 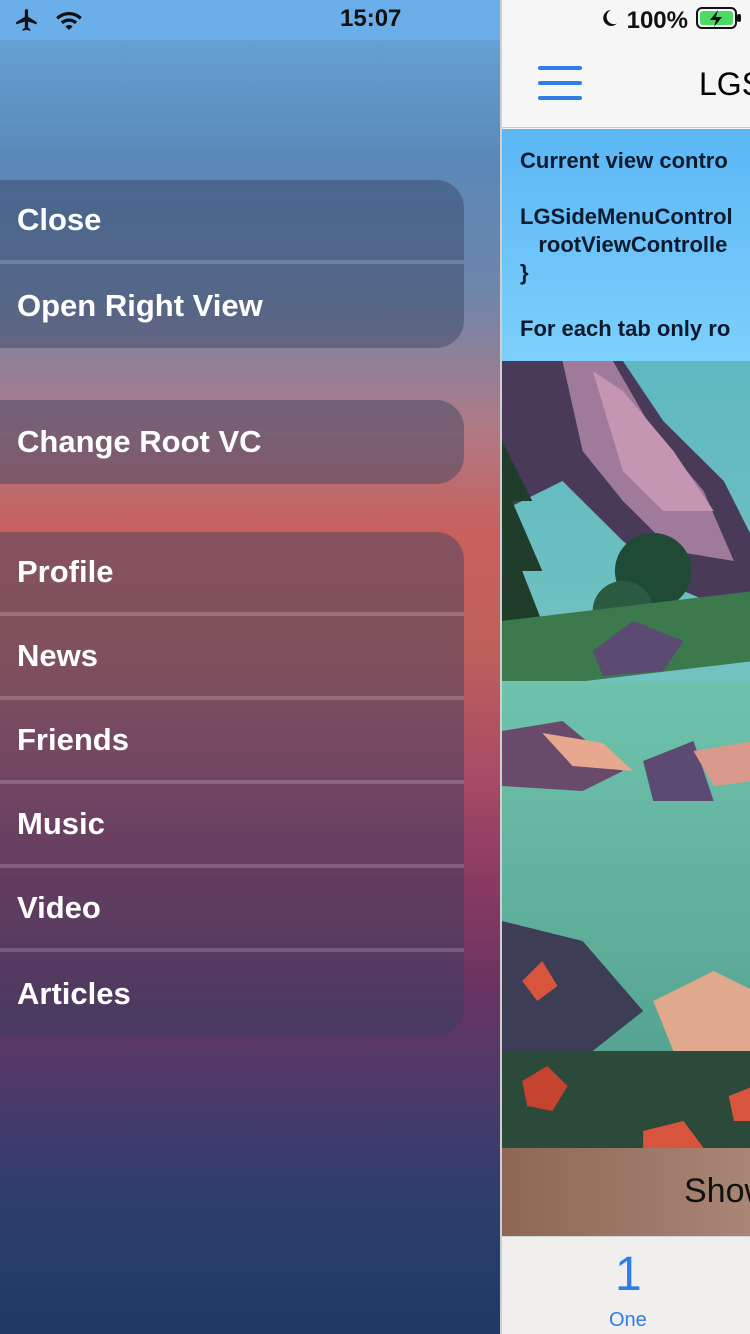 What do you see at coordinates (69, 22) in the screenshot?
I see `wifi-icon` at bounding box center [69, 22].